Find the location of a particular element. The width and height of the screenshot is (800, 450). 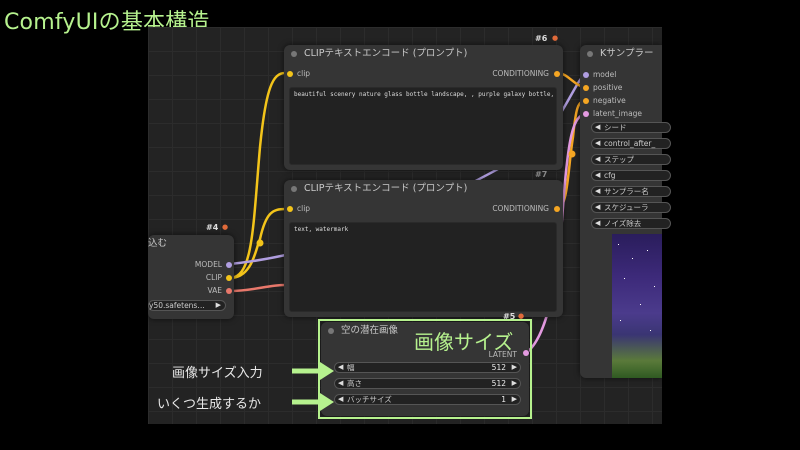

node-id-label: #6 is located at coordinates (541, 38).